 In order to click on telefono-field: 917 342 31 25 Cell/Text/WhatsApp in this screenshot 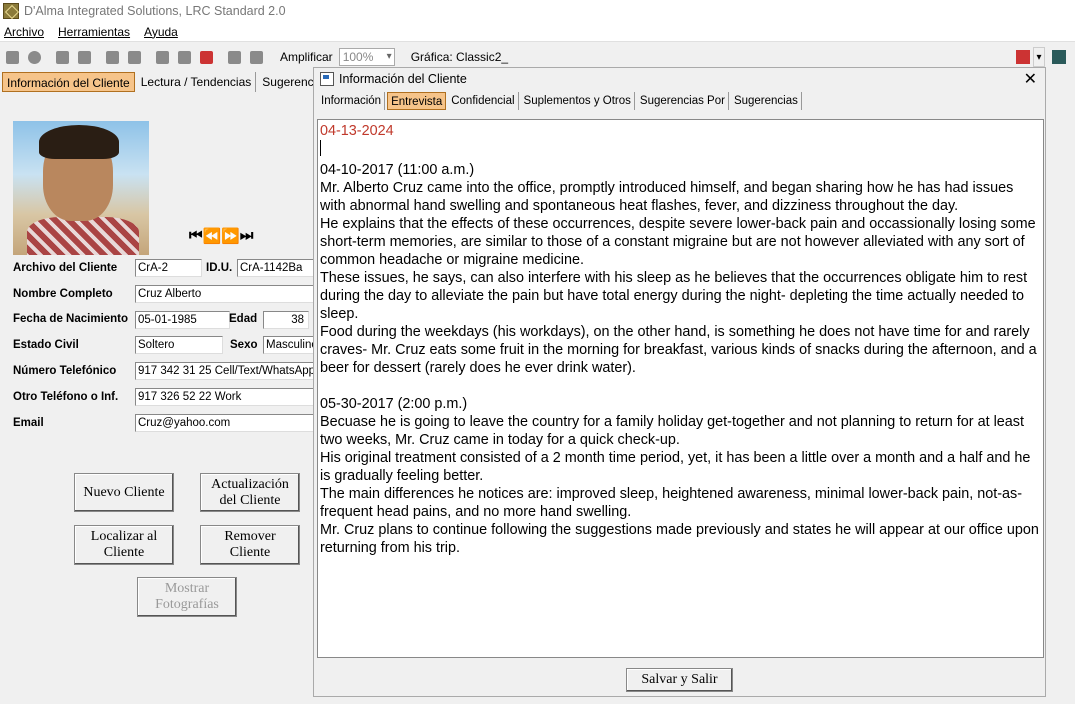, I will do `click(225, 371)`.